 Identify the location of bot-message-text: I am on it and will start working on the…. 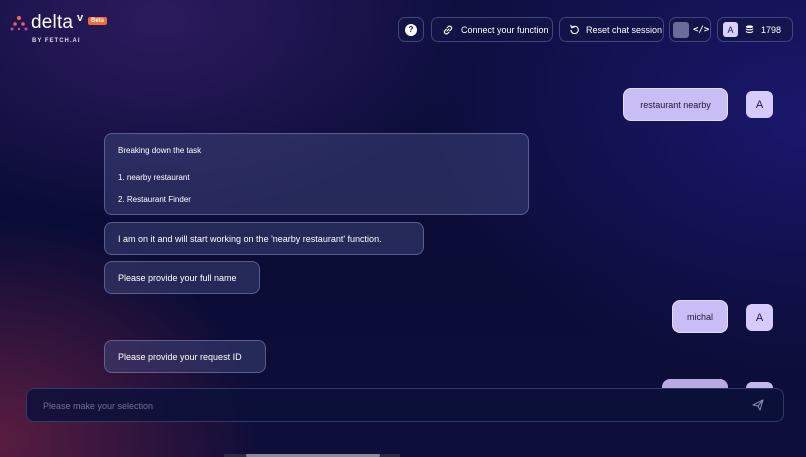
(250, 238).